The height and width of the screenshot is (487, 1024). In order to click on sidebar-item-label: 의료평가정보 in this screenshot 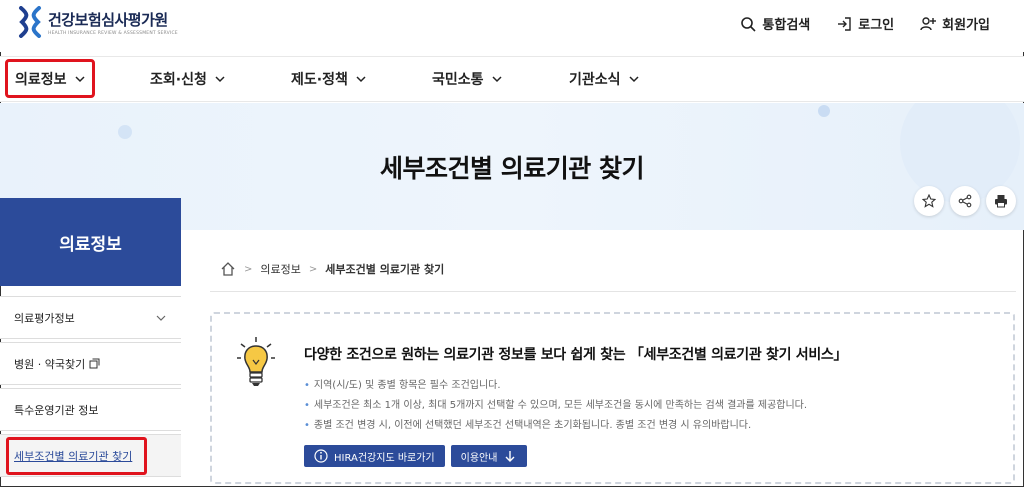, I will do `click(44, 318)`.